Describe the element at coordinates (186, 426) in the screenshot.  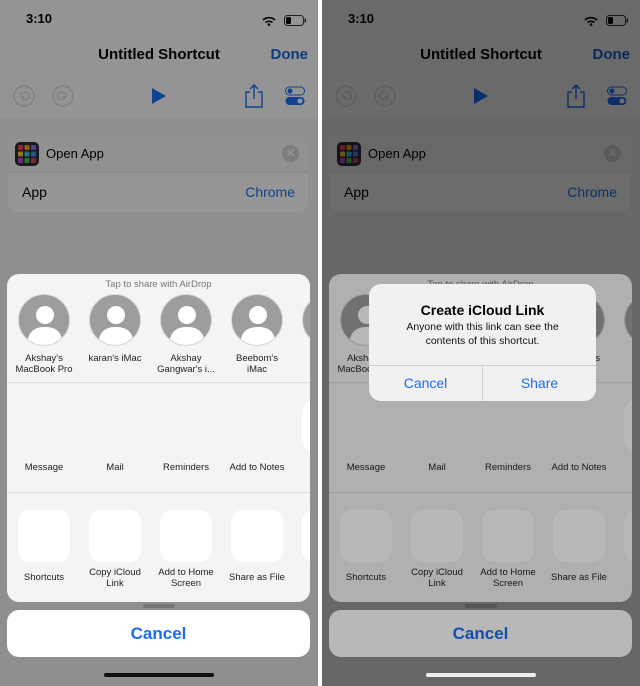
I see `reminders-app-icon` at that location.